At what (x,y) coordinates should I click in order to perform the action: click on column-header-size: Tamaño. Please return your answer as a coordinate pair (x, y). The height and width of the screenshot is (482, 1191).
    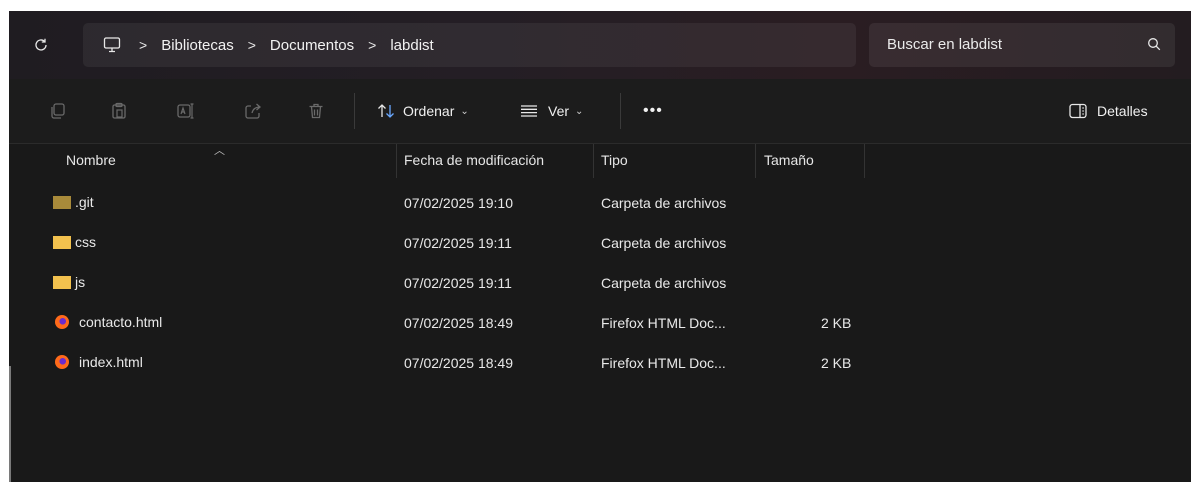
    Looking at the image, I should click on (789, 160).